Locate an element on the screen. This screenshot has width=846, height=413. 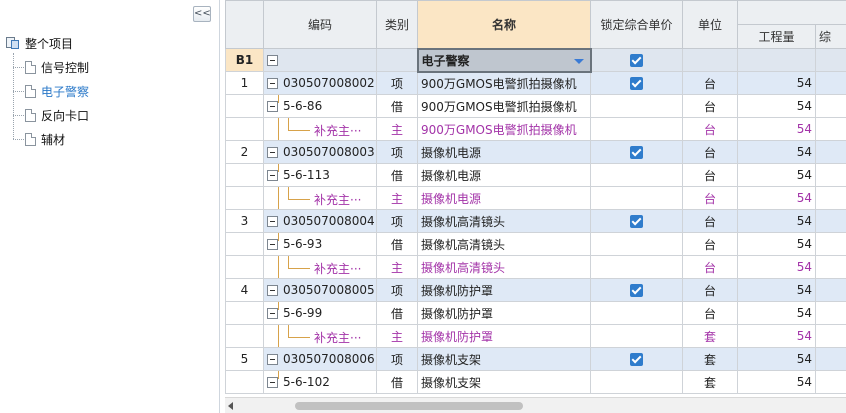
supplement-material-row: 补充主··· 主摄像机电源 台 54 is located at coordinates (535, 198).